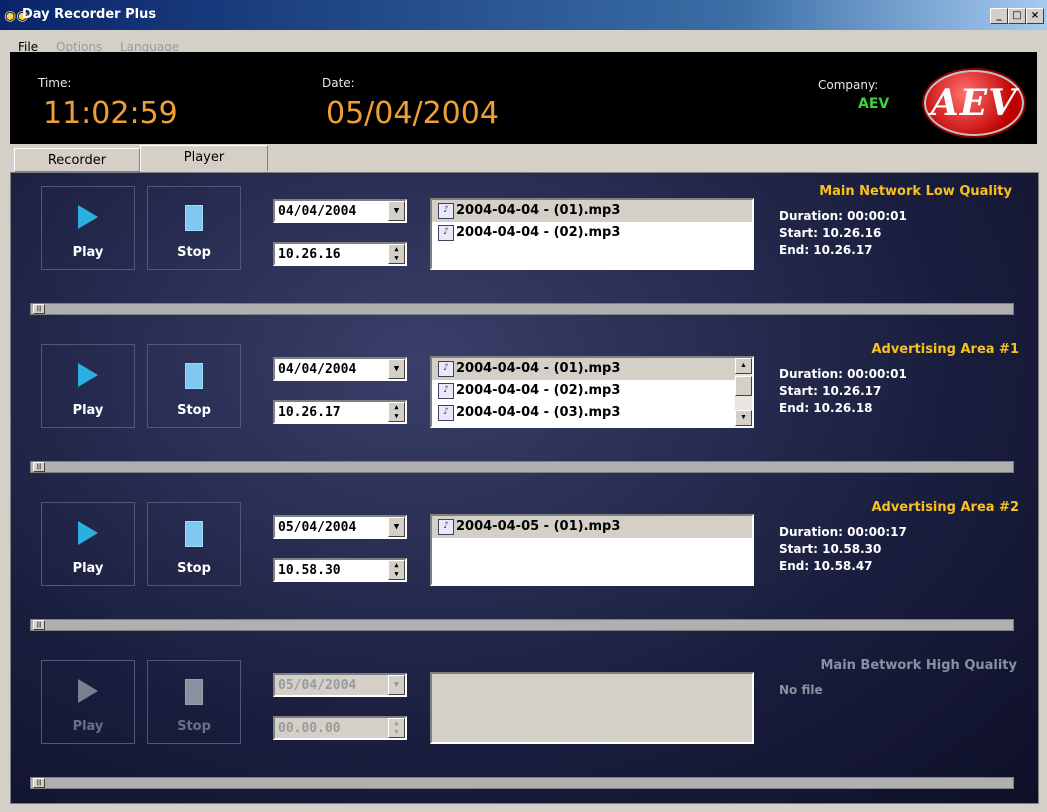 The image size is (1047, 812). Describe the element at coordinates (592, 708) in the screenshot. I see `file-list` at that location.